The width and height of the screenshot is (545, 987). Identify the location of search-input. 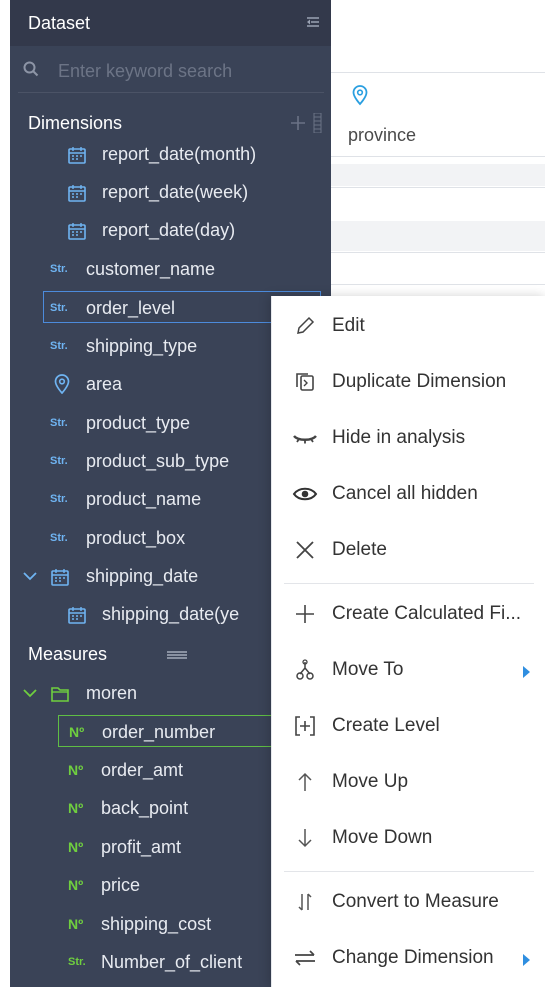
(183, 71).